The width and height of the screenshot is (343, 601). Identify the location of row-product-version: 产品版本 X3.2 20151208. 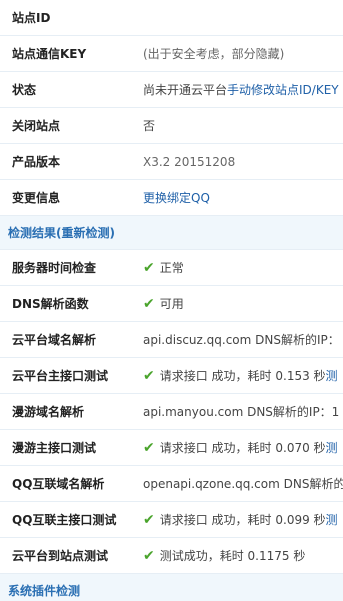
(171, 162).